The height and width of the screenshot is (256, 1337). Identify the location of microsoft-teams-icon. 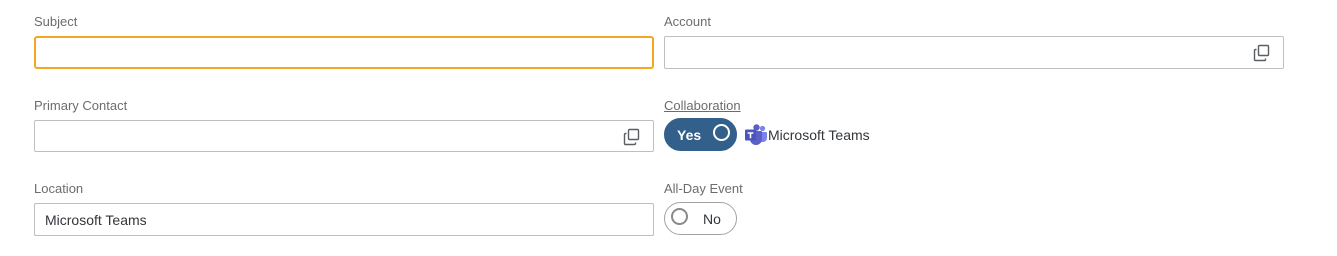
(756, 134).